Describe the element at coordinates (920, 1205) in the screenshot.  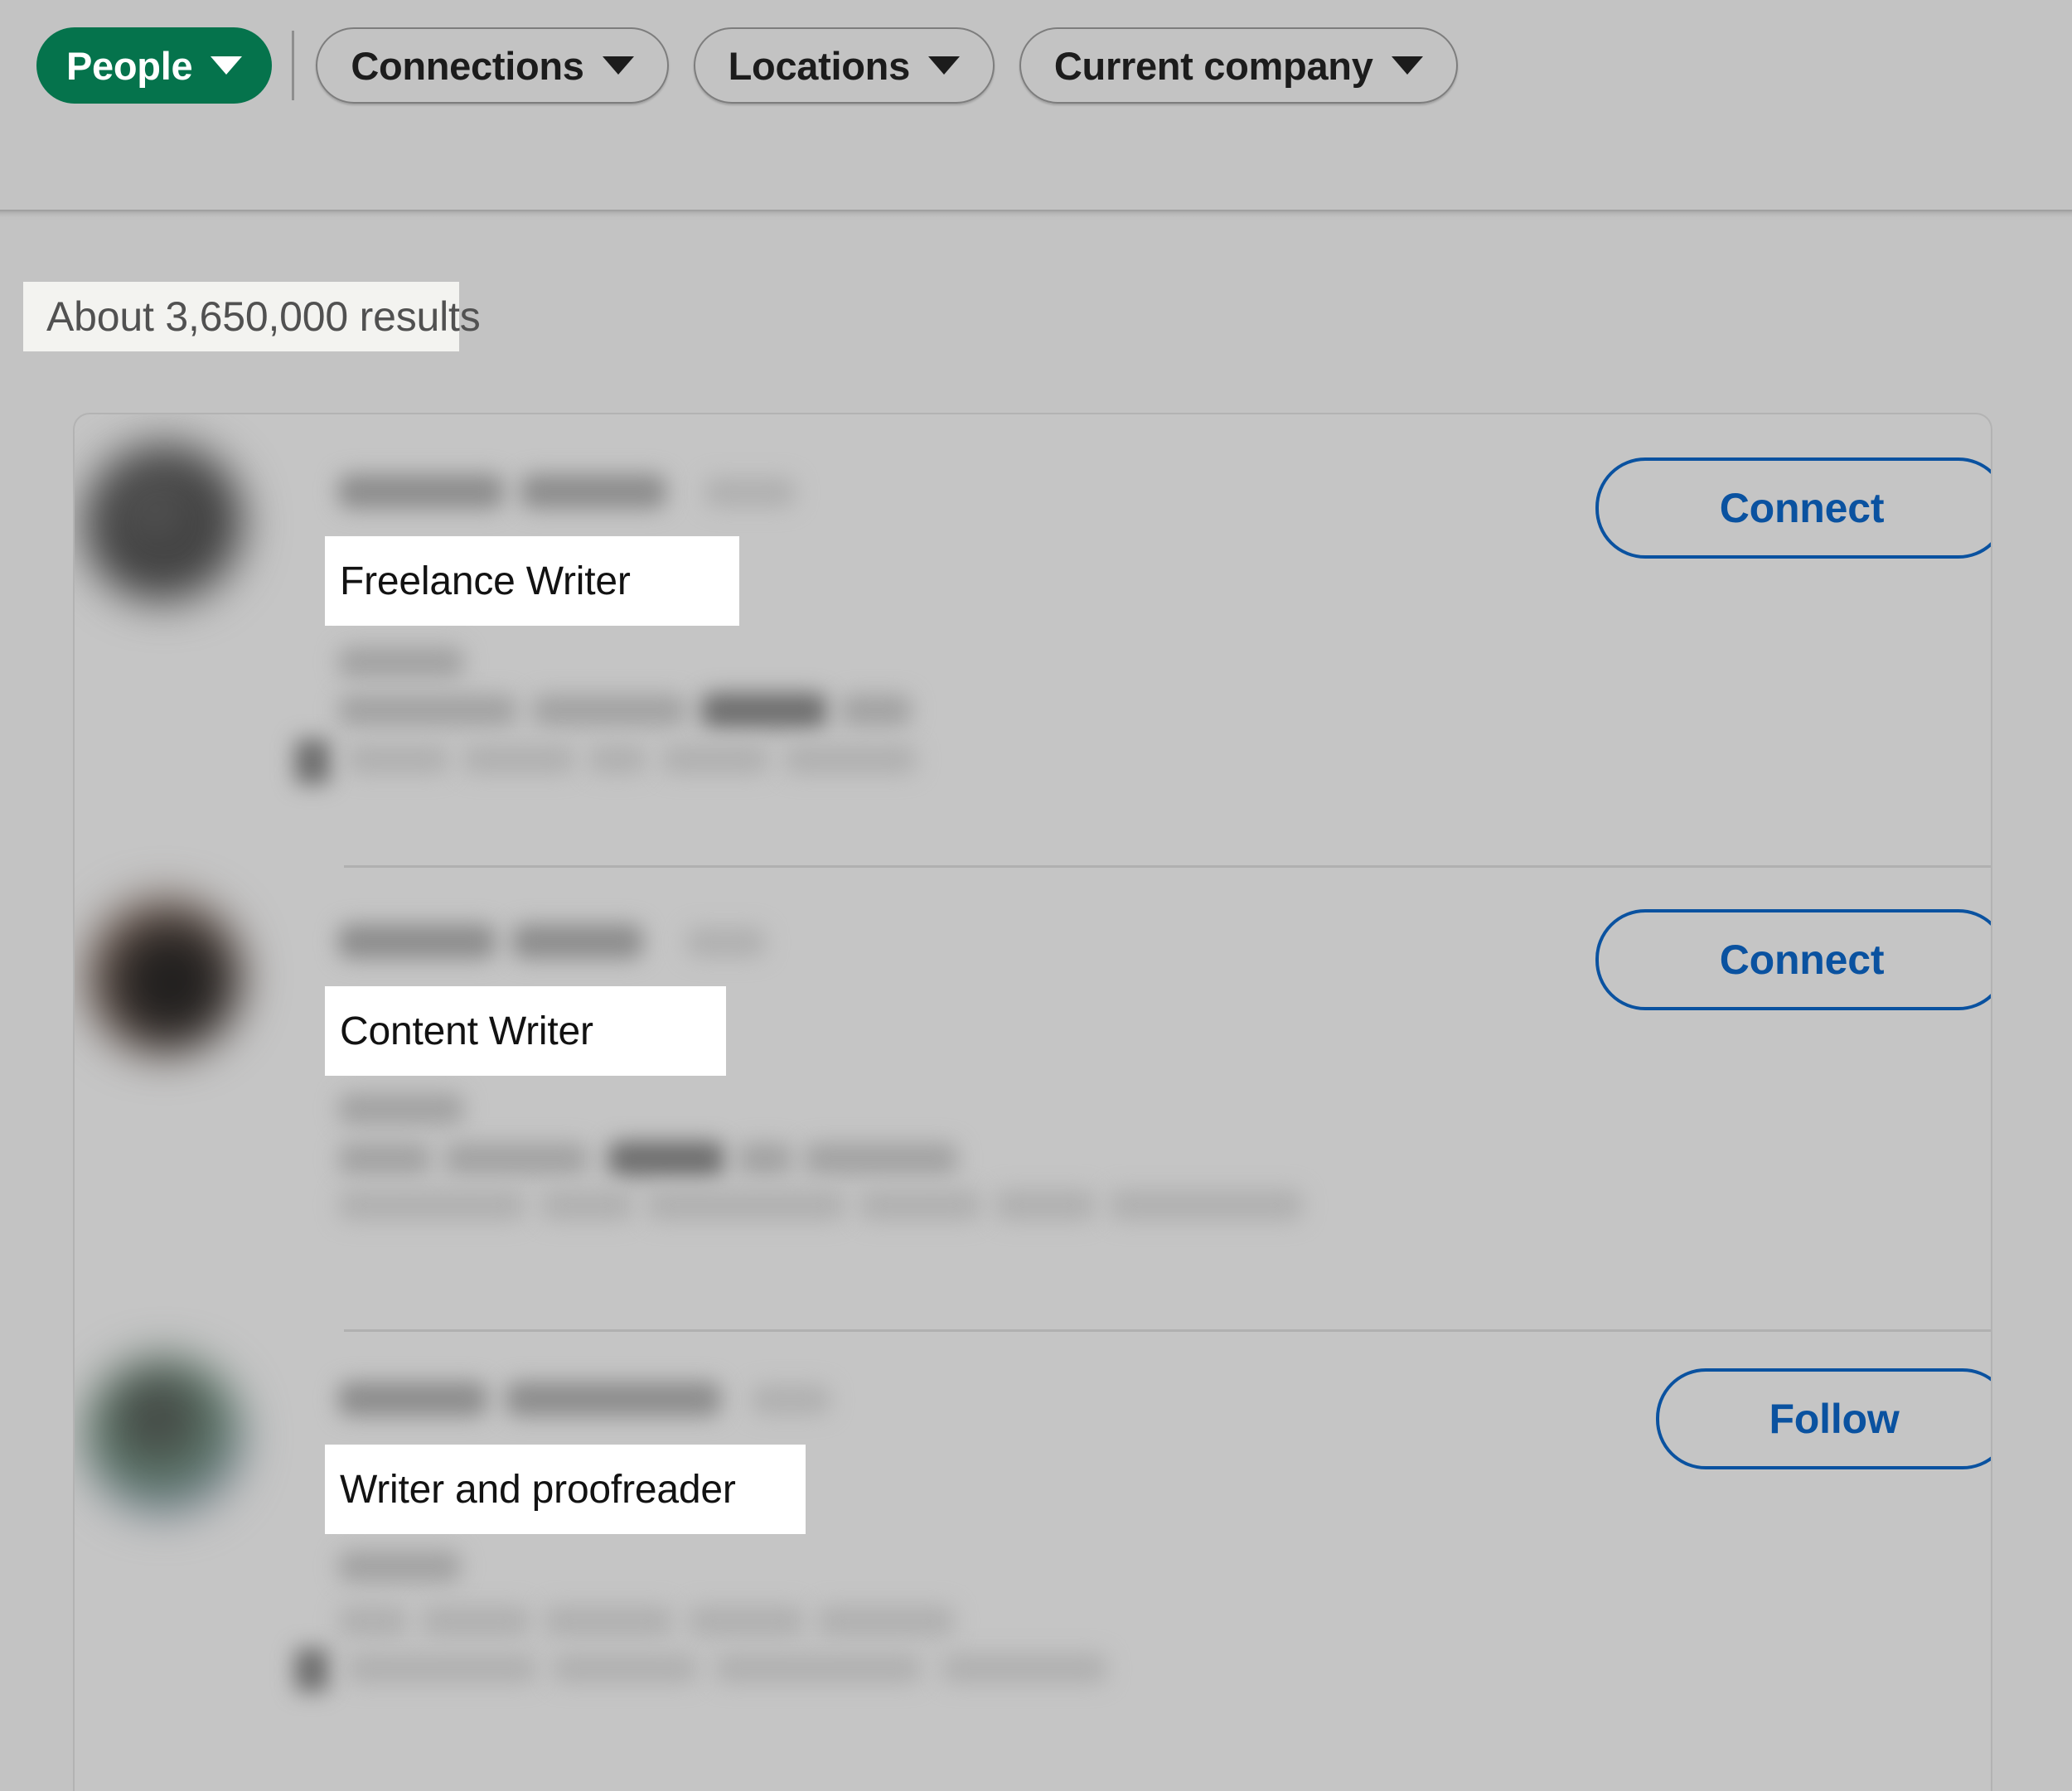
I see `result-services-d` at that location.